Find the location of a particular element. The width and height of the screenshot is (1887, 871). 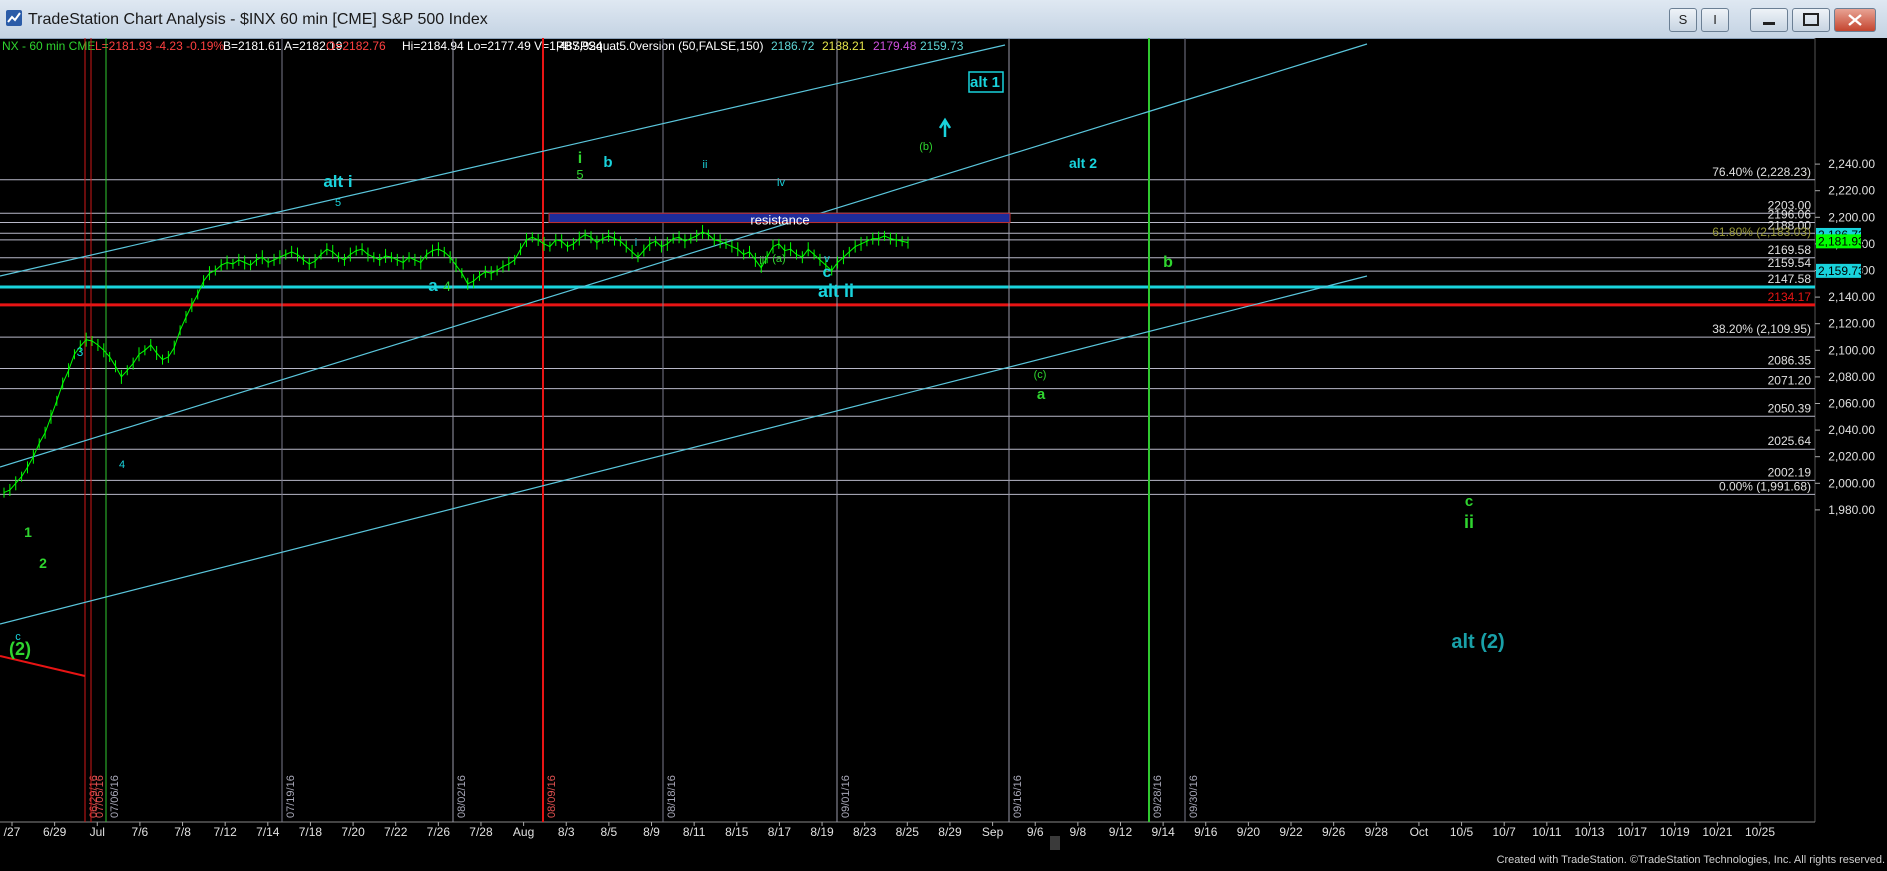

info-bar-text: NX - 60 min CME is located at coordinates (48, 46).